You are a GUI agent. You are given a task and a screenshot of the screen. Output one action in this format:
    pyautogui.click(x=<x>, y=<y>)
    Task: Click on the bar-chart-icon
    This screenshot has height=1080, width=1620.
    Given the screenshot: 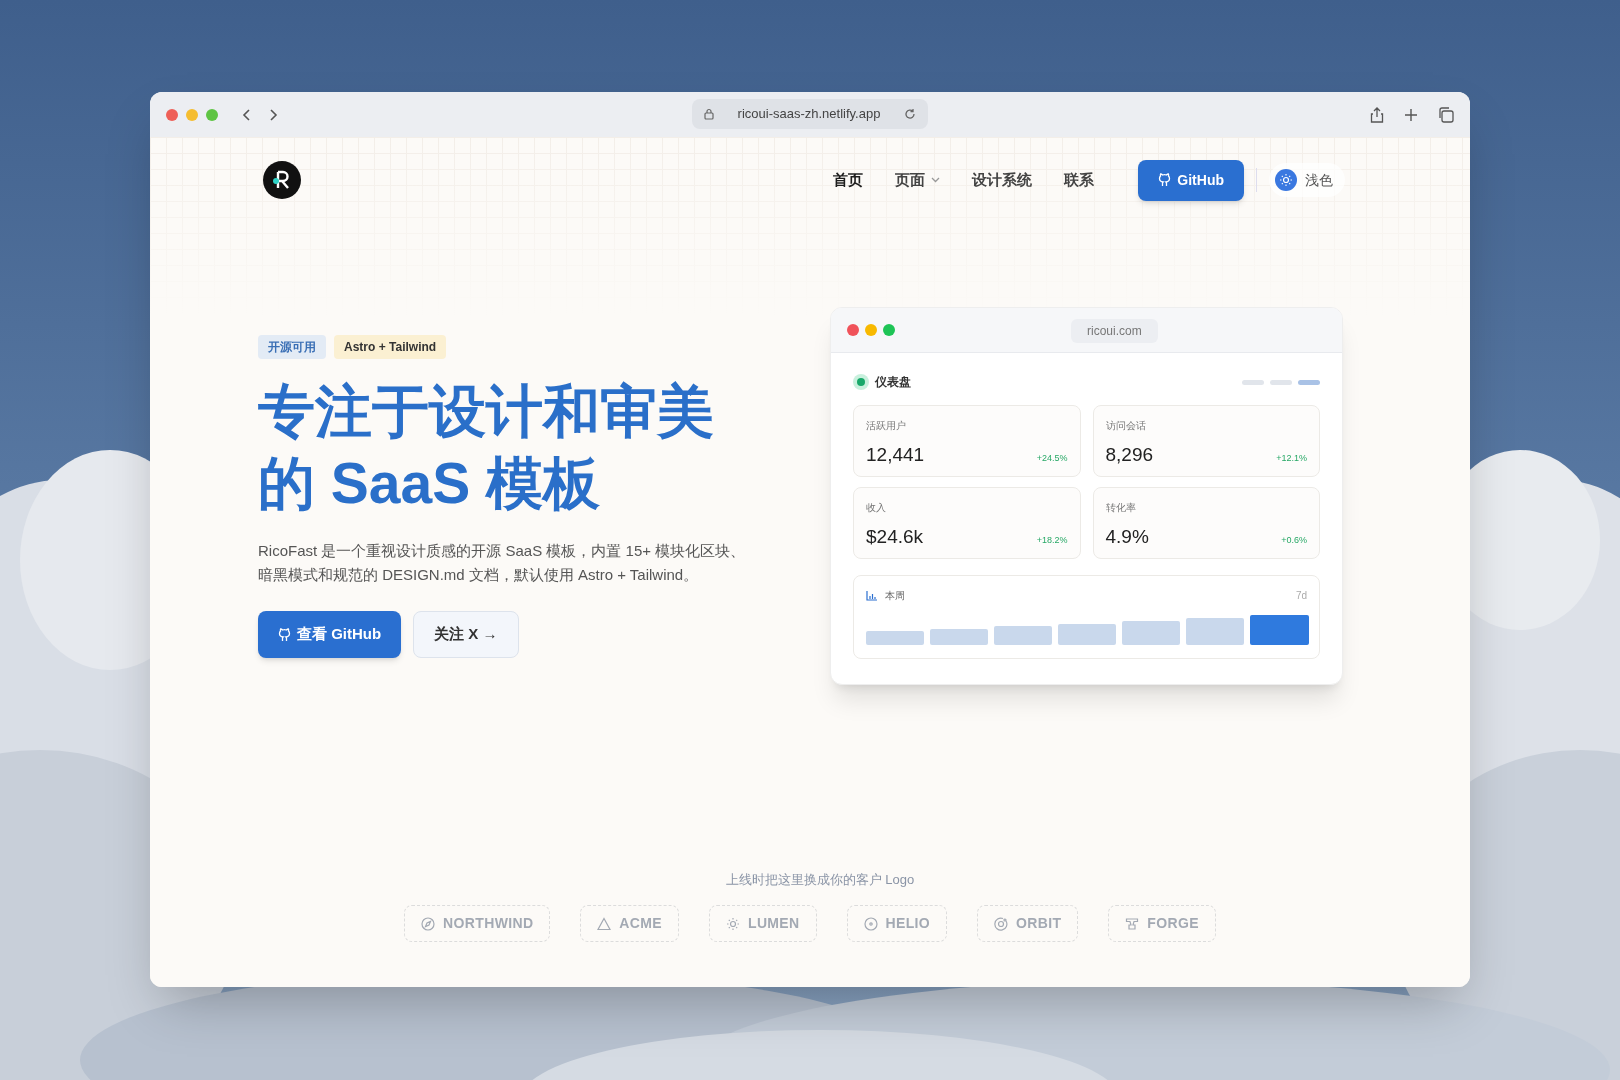 What is the action you would take?
    pyautogui.click(x=871, y=595)
    